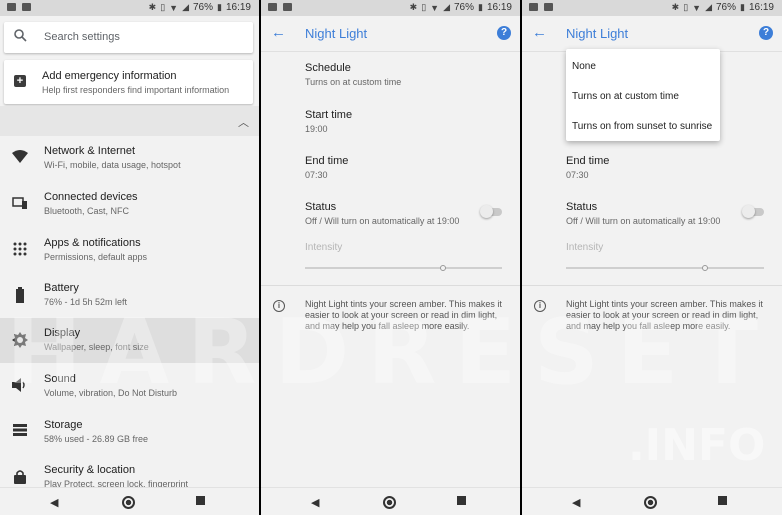  I want to click on item-subtitle: Permissions, default apps, so click(96, 257).